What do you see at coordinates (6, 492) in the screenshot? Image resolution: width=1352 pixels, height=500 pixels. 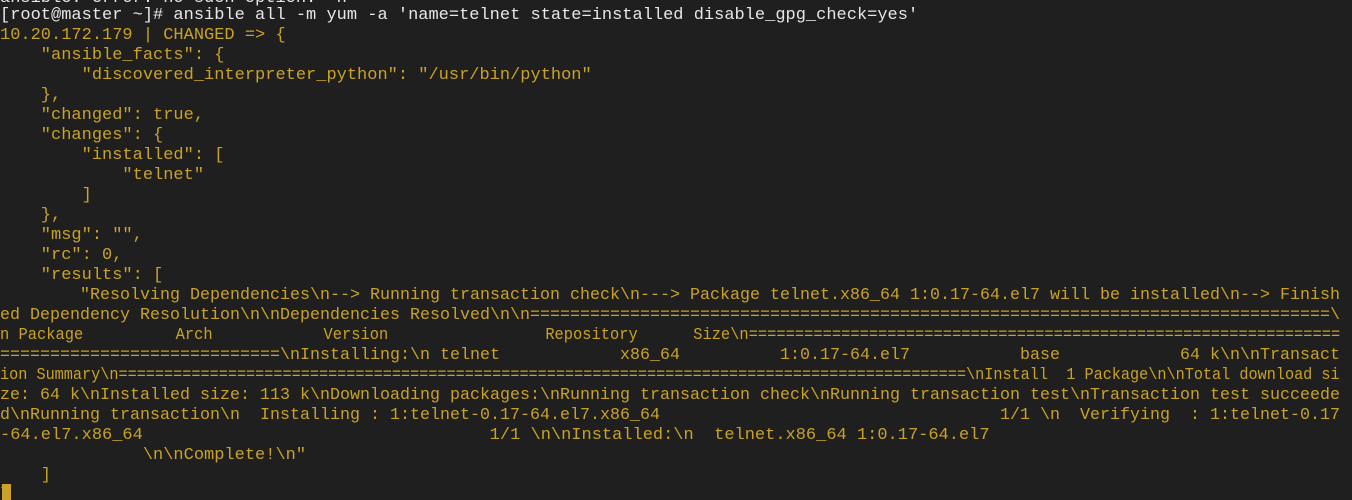 I see `text-cursor` at bounding box center [6, 492].